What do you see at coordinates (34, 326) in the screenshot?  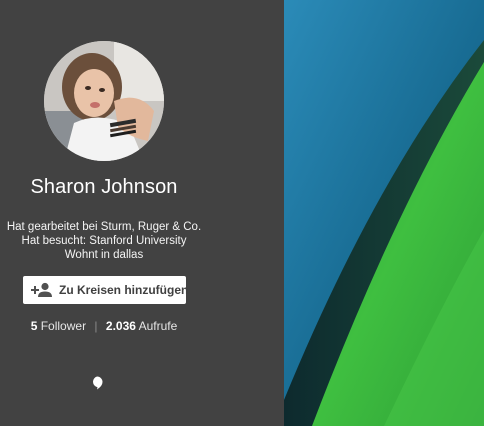 I see `followers-count: 5` at bounding box center [34, 326].